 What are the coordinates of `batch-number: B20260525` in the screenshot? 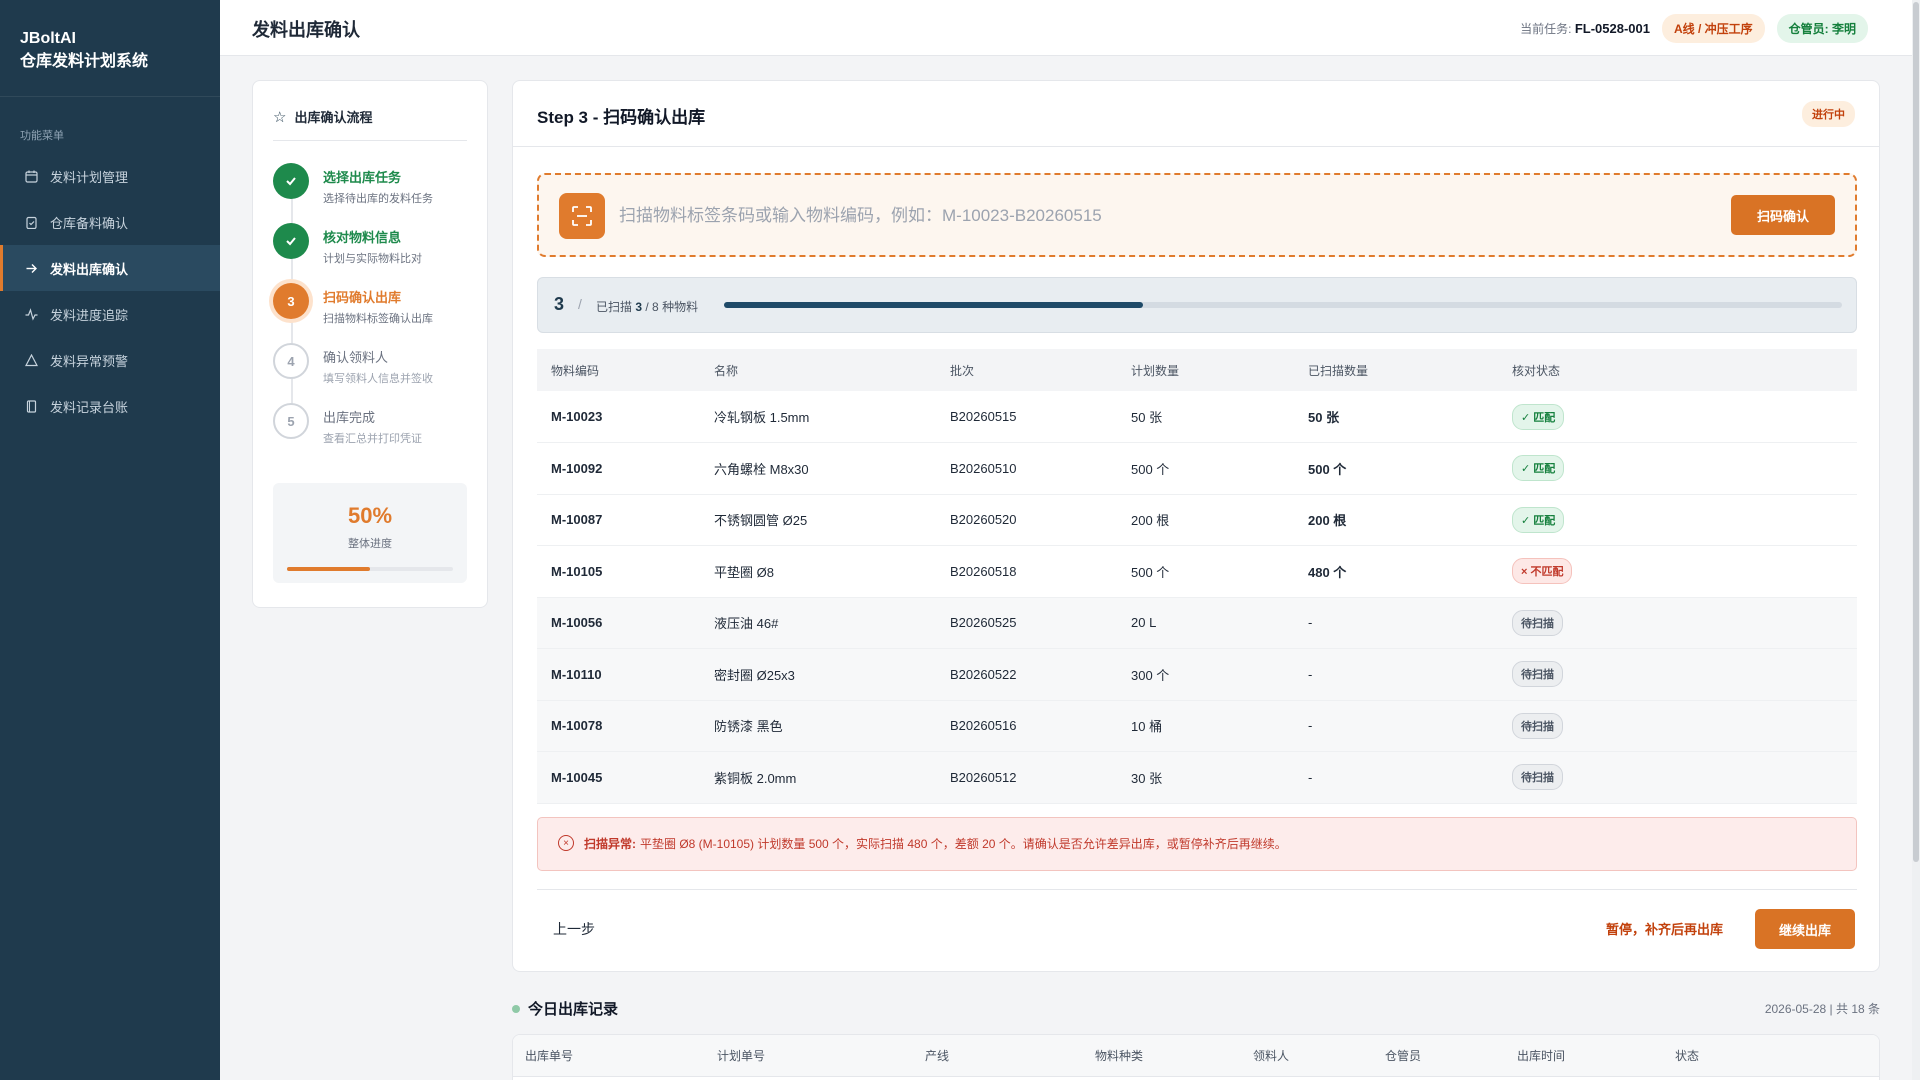 It's located at (1026, 623).